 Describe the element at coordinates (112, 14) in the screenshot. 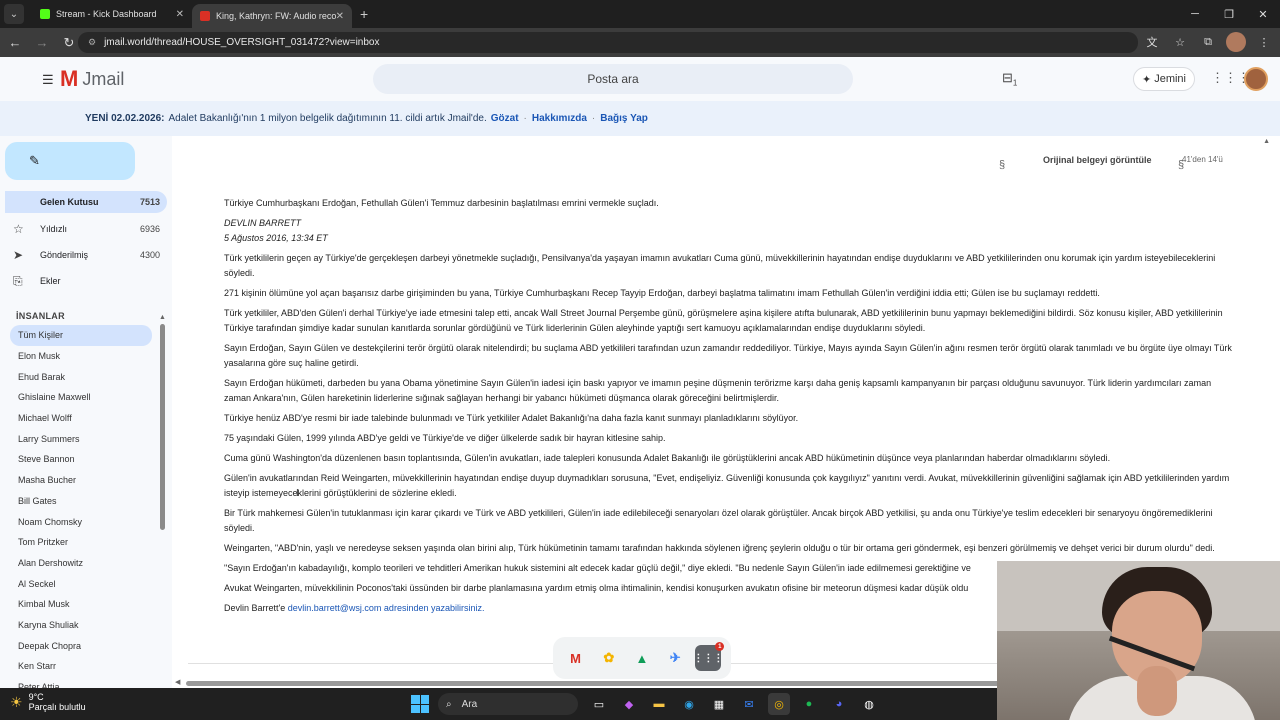

I see `tab-kick-dashboard: Stream - Kick Dashboard ✕` at that location.